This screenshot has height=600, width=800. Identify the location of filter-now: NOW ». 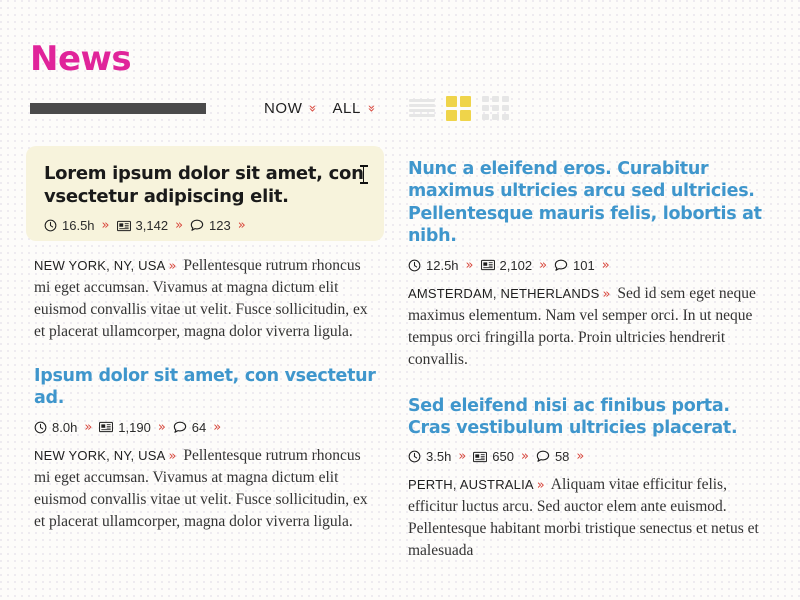
(290, 108).